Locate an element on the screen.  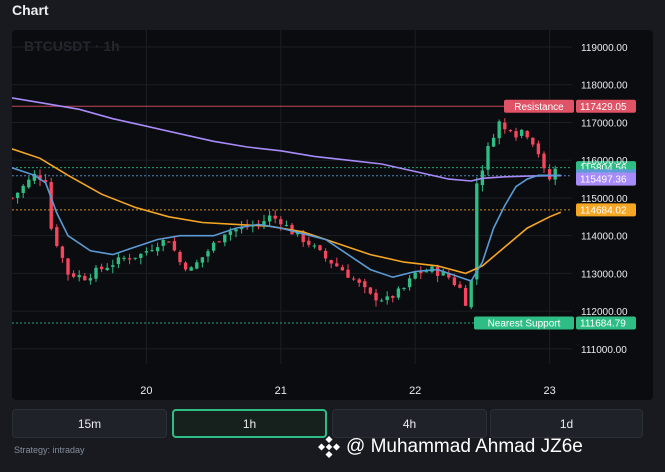
tab-label: 1h is located at coordinates (249, 423).